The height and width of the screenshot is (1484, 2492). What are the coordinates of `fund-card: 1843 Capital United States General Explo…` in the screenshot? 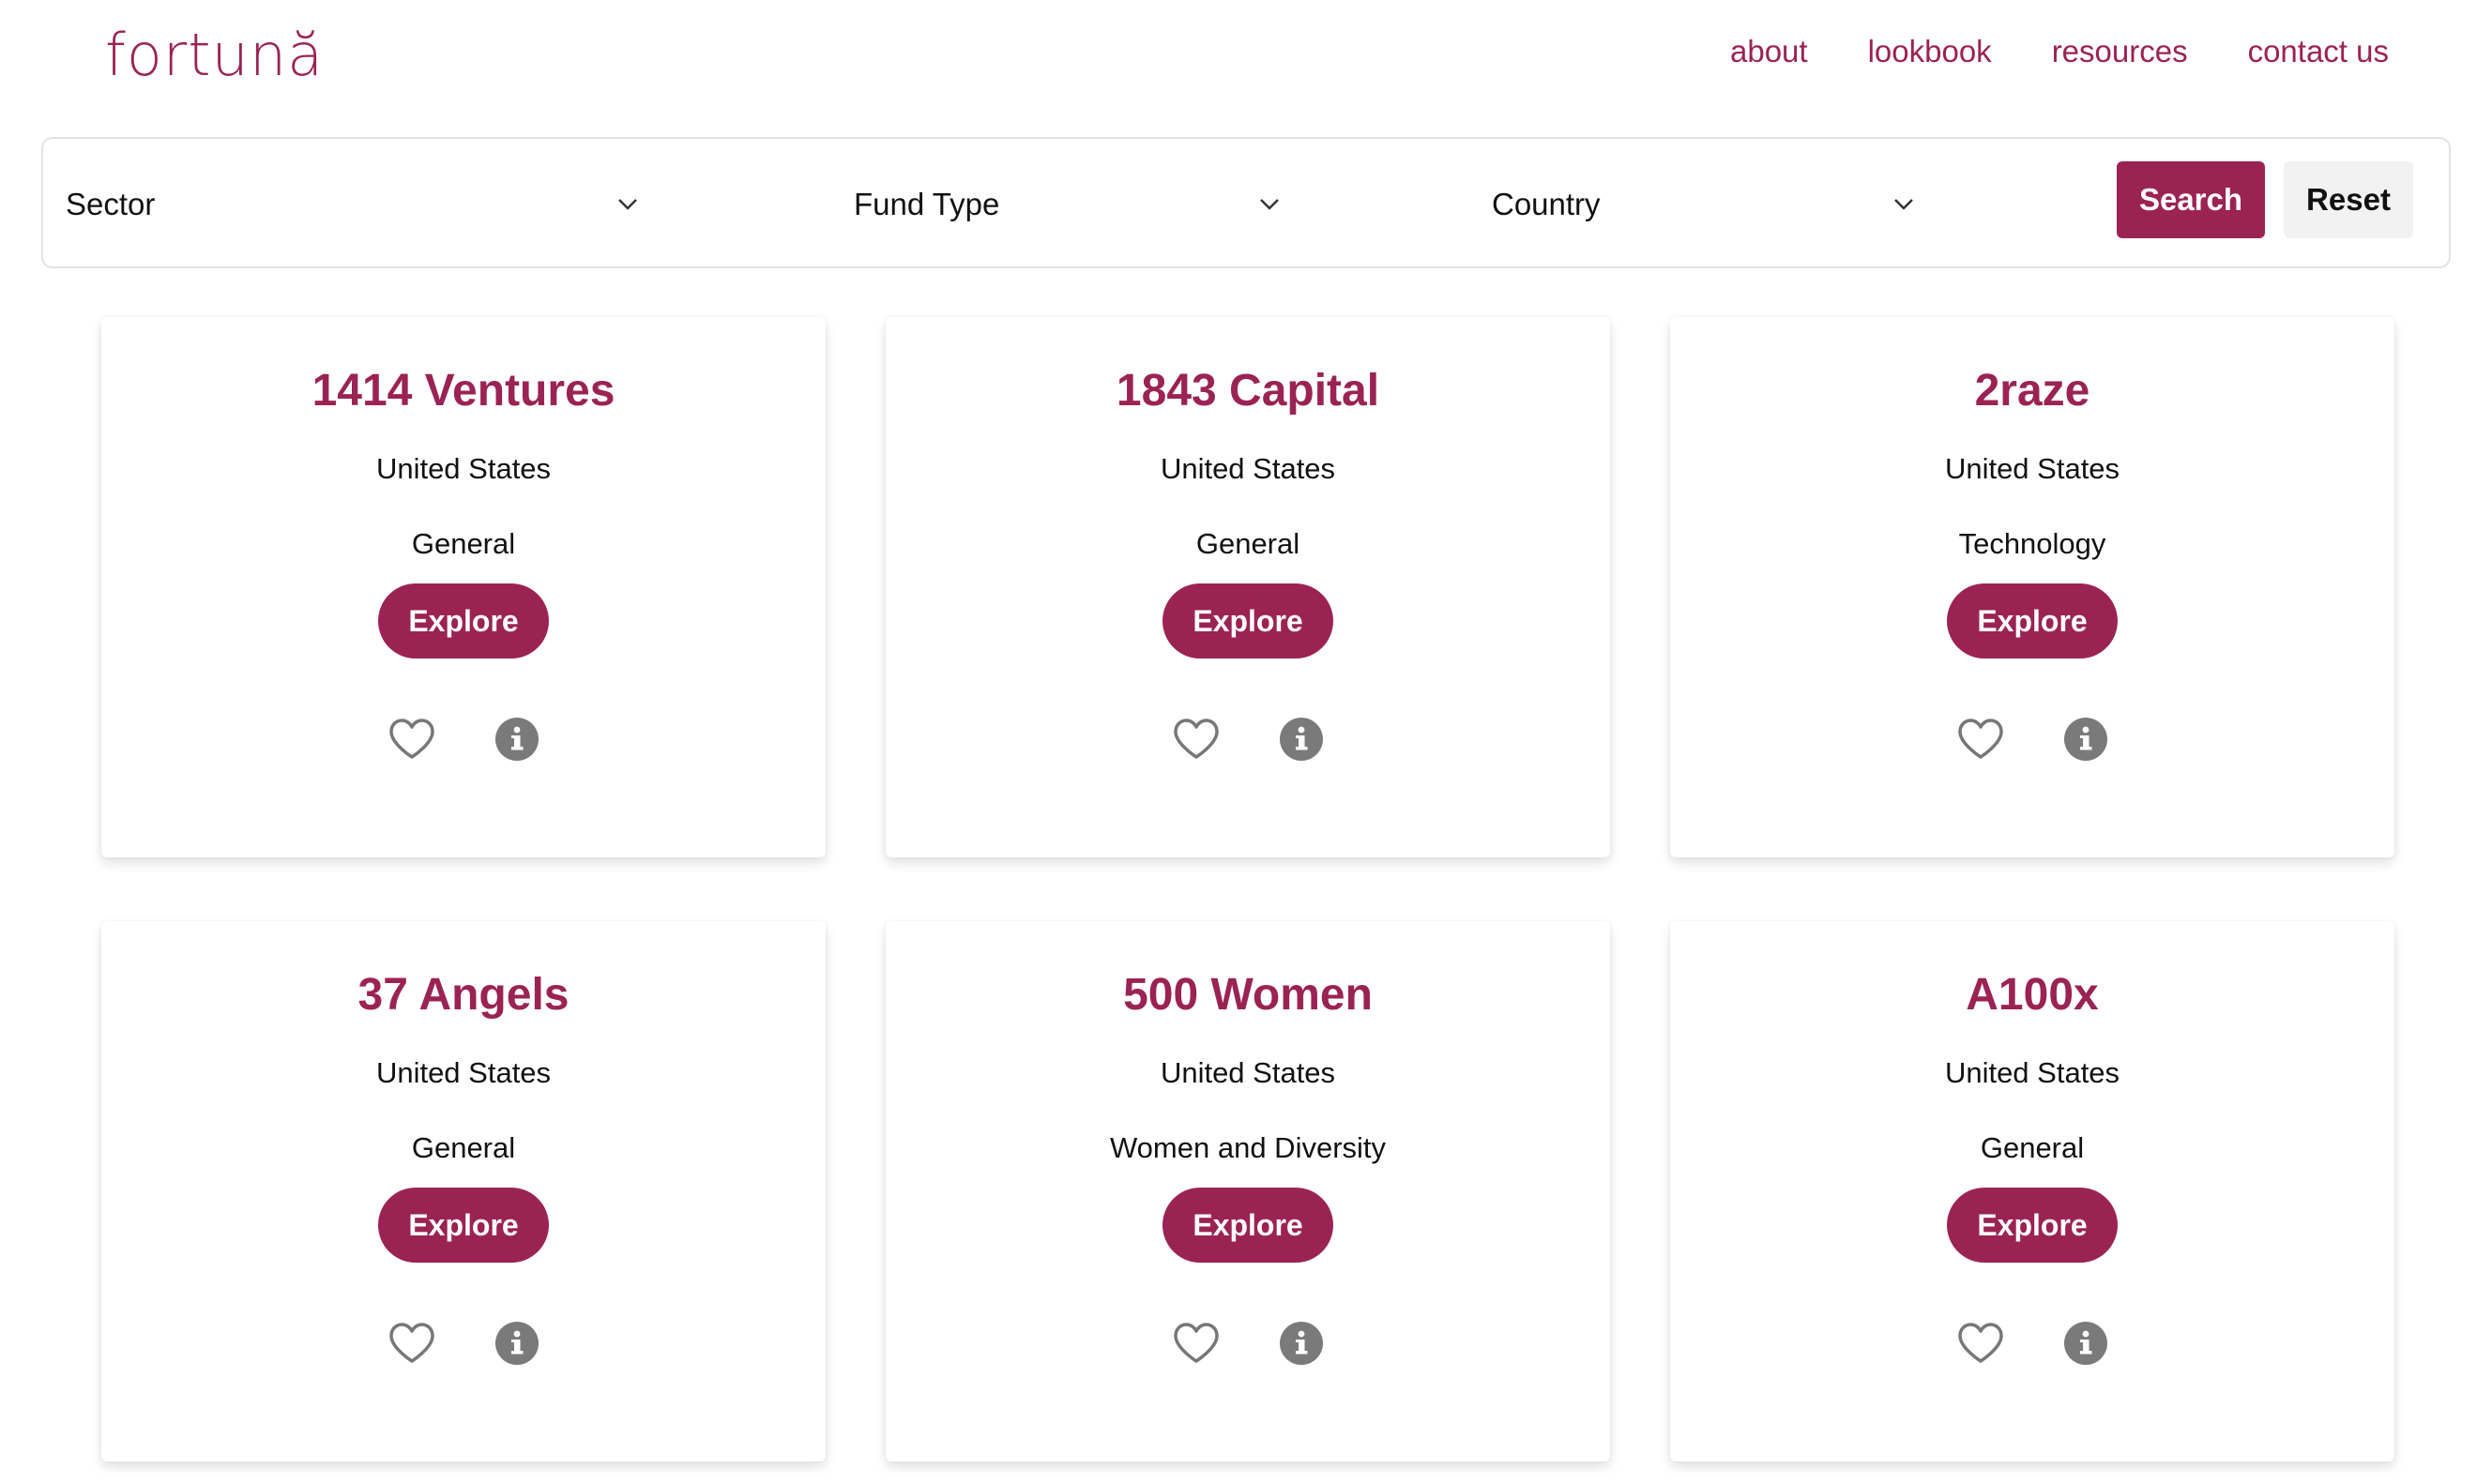 It's located at (1248, 587).